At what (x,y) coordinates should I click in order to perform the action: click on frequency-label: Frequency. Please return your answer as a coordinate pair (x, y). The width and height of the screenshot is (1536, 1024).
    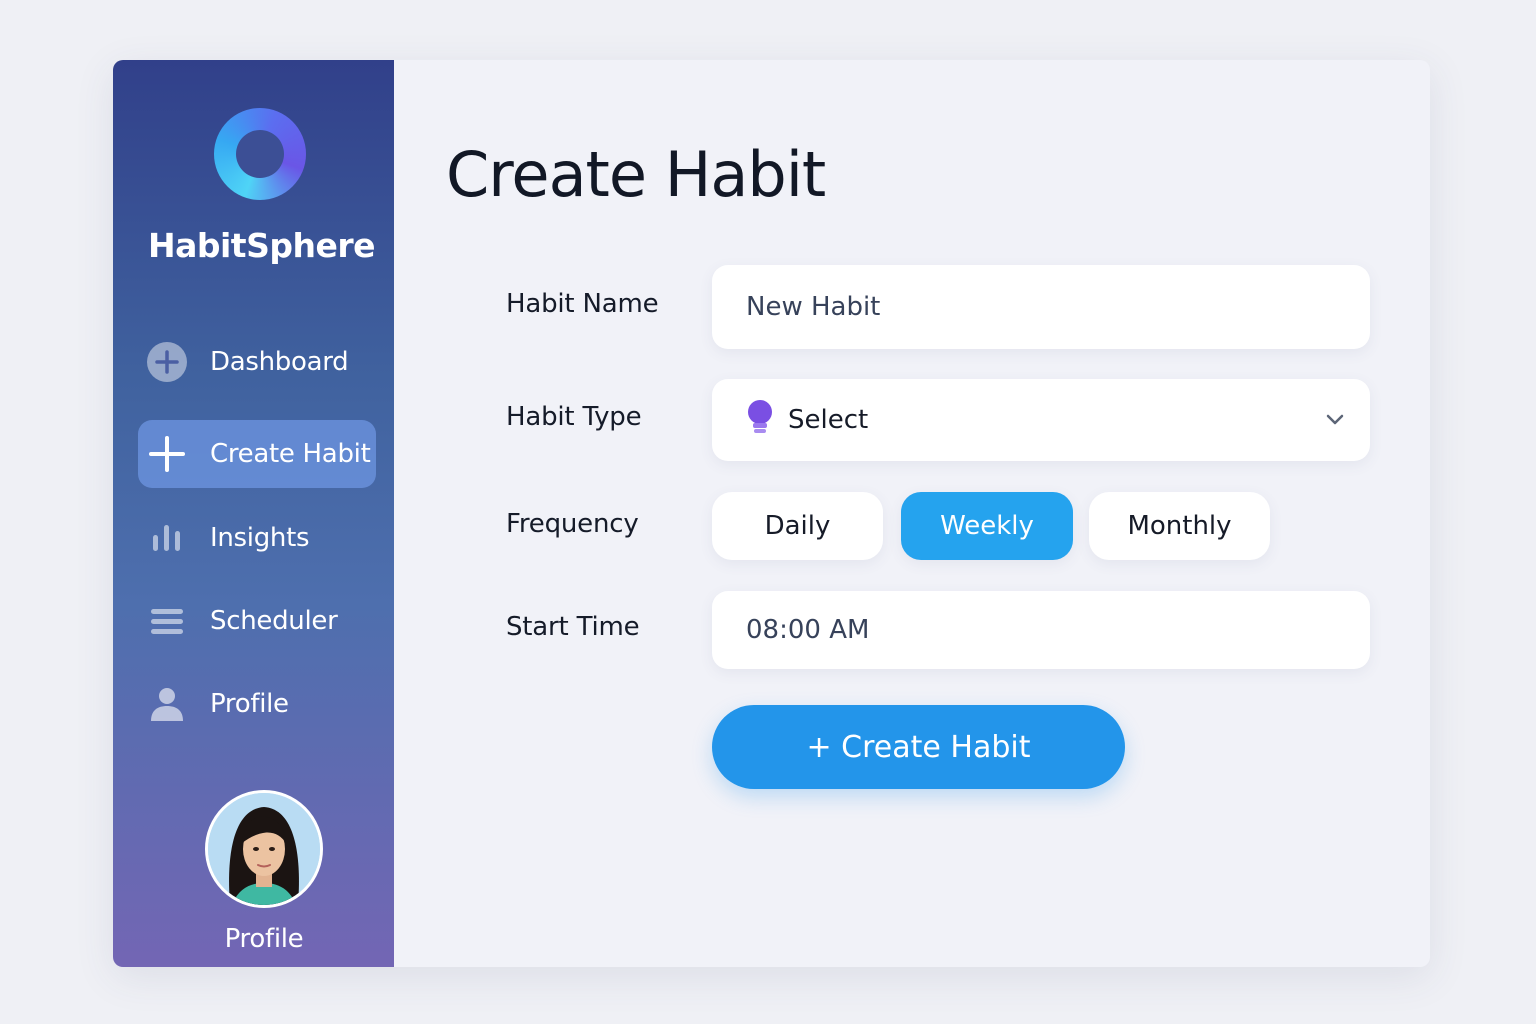
    Looking at the image, I should click on (572, 524).